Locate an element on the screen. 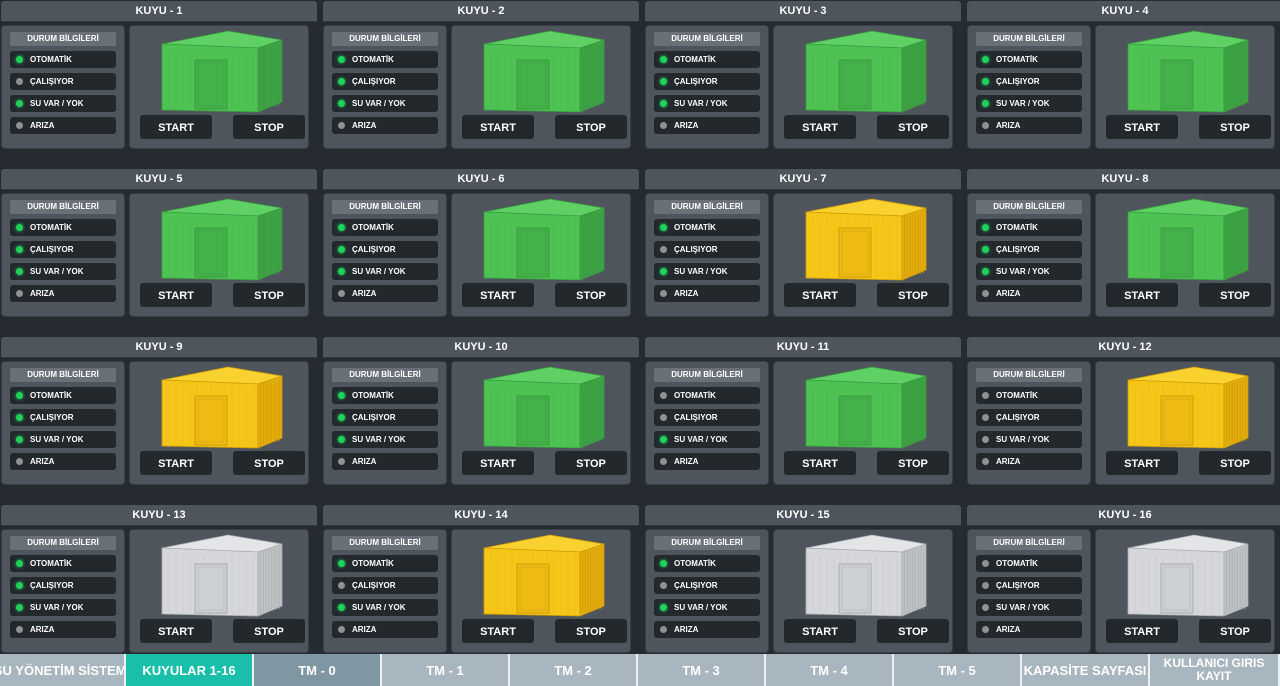  nav-tab: TM - 4 is located at coordinates (830, 670).